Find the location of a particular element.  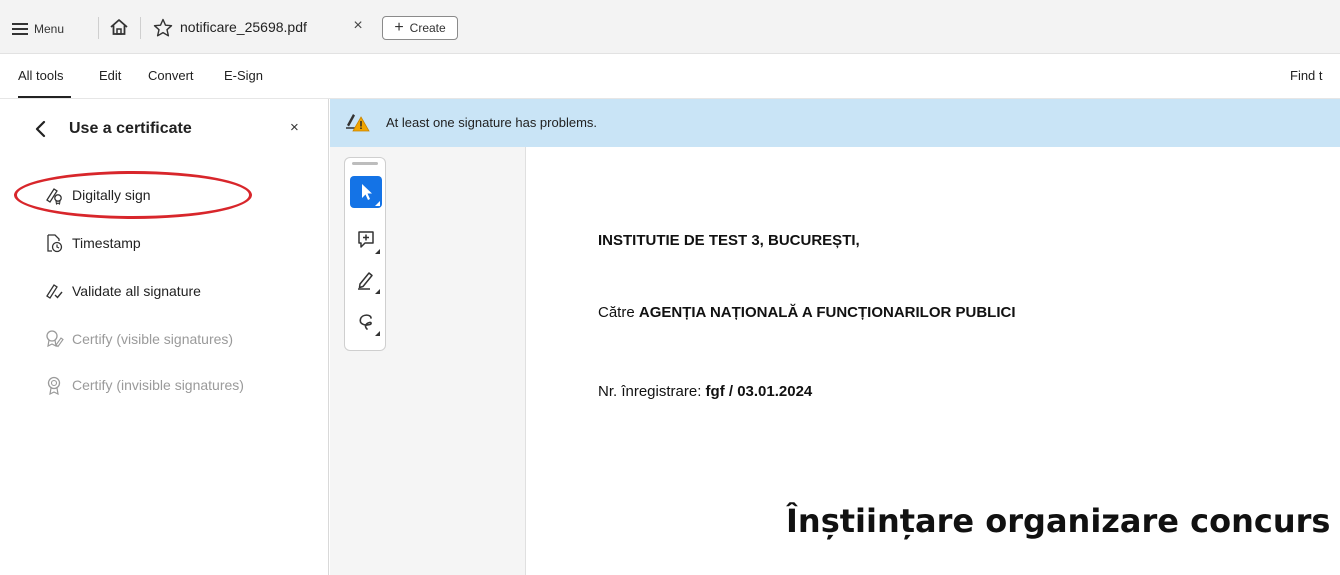

close-tab-icon: × is located at coordinates (358, 26).